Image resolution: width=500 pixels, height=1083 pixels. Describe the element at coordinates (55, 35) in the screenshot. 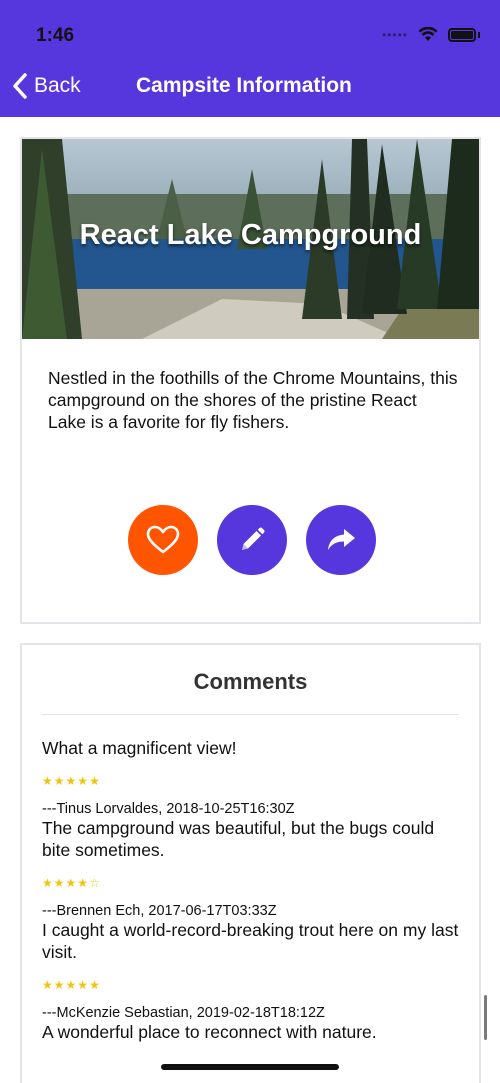

I see `status-time: 1:46` at that location.